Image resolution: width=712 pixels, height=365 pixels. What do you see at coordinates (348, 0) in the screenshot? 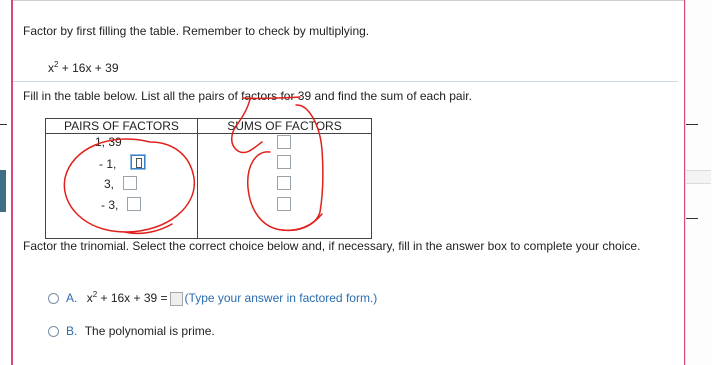
I see `content-top-border` at bounding box center [348, 0].